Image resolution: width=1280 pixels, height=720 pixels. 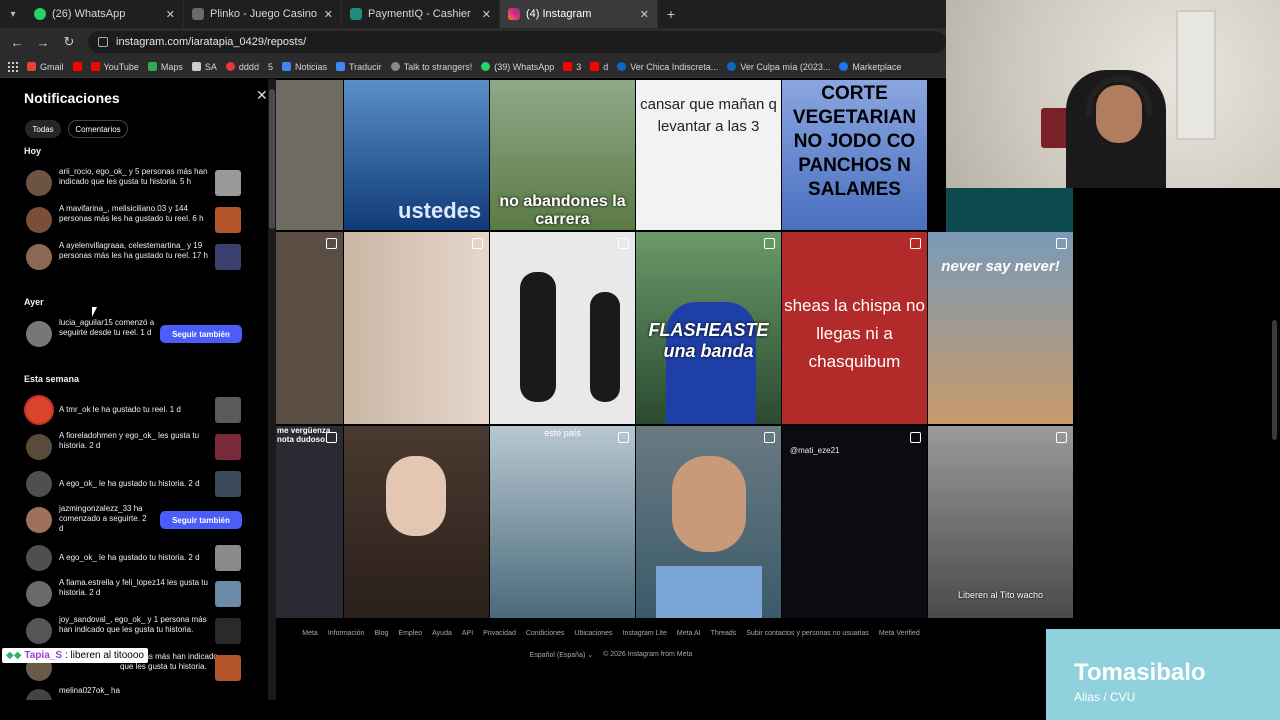 What do you see at coordinates (562, 155) in the screenshot?
I see `repost-tile: no abandones la carrera` at bounding box center [562, 155].